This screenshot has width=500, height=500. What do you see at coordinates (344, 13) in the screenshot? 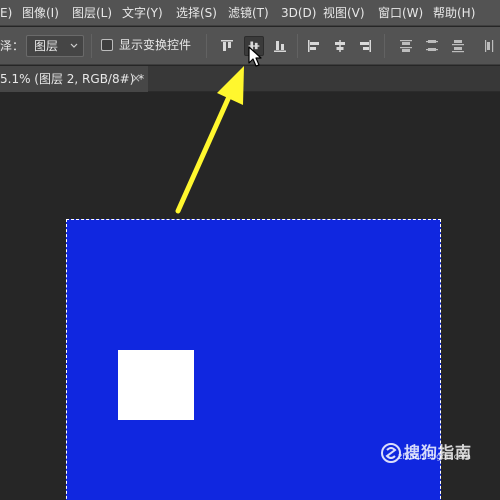
I see `menu-view: 视图(V)` at bounding box center [344, 13].